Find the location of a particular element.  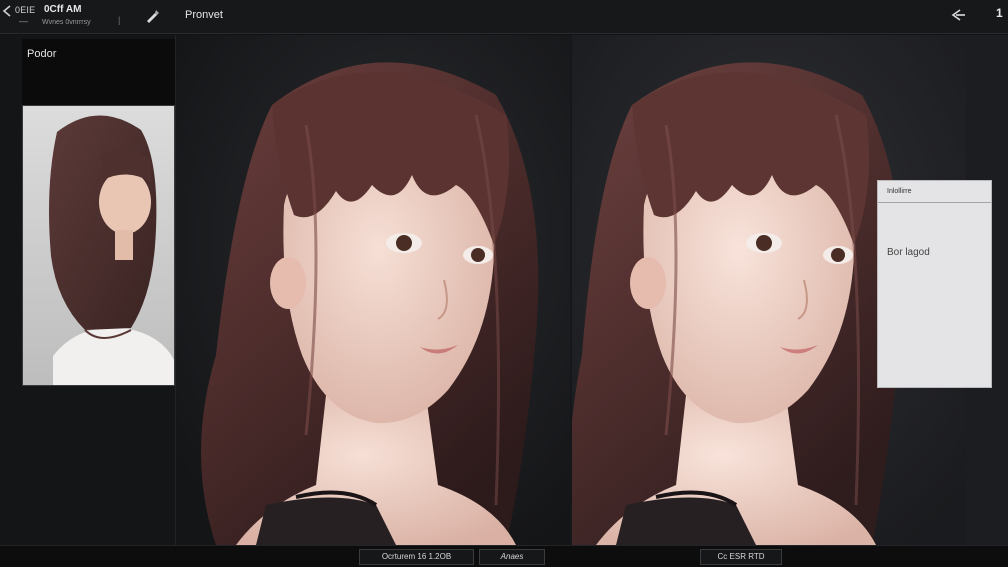

document-name: Pronvet is located at coordinates (204, 15).